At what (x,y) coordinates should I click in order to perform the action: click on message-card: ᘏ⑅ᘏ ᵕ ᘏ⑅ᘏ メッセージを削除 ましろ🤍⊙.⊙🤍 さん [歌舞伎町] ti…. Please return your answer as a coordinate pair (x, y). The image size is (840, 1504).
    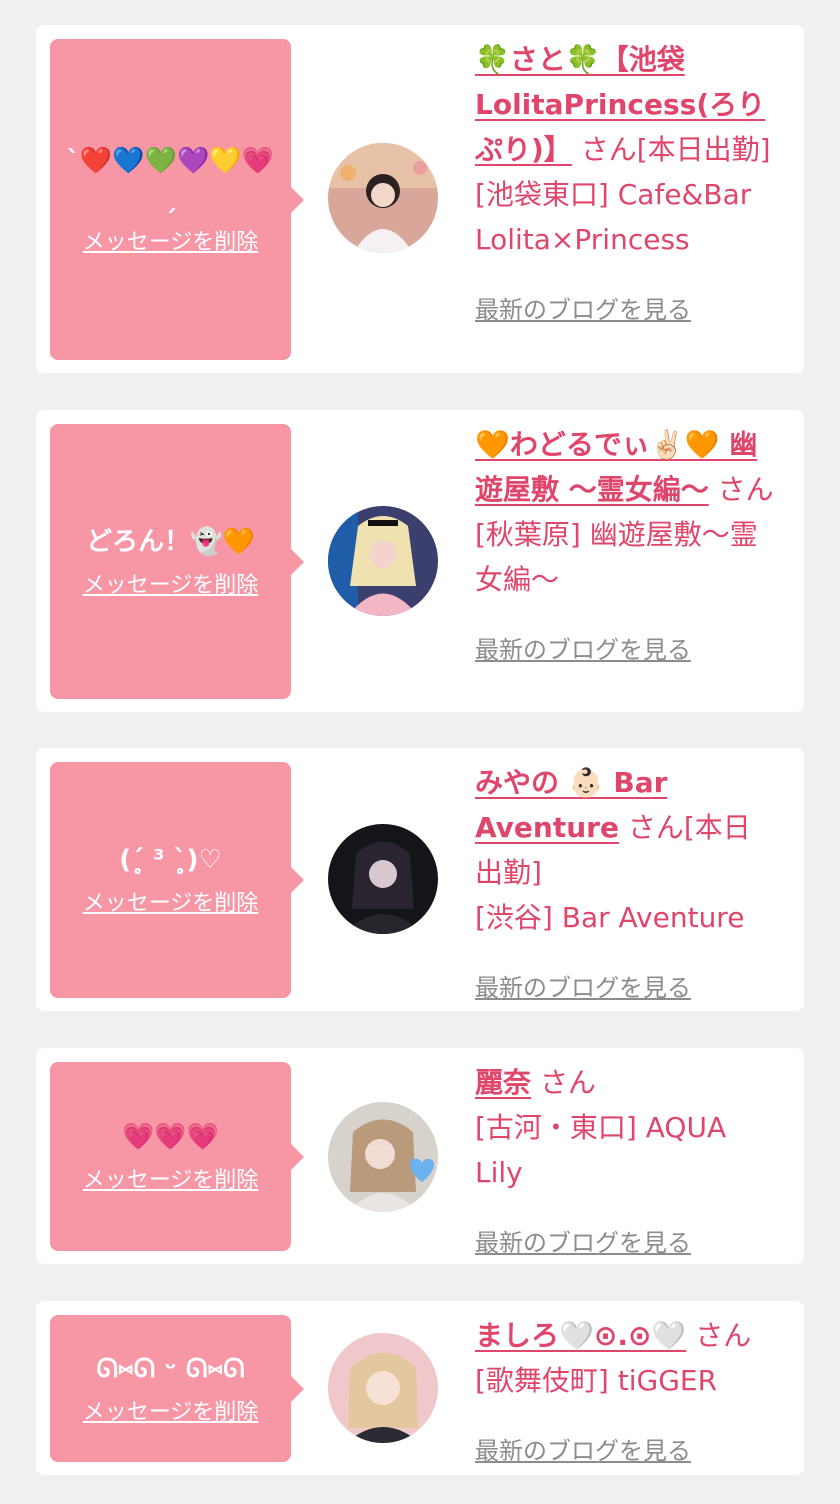
    Looking at the image, I should click on (420, 1388).